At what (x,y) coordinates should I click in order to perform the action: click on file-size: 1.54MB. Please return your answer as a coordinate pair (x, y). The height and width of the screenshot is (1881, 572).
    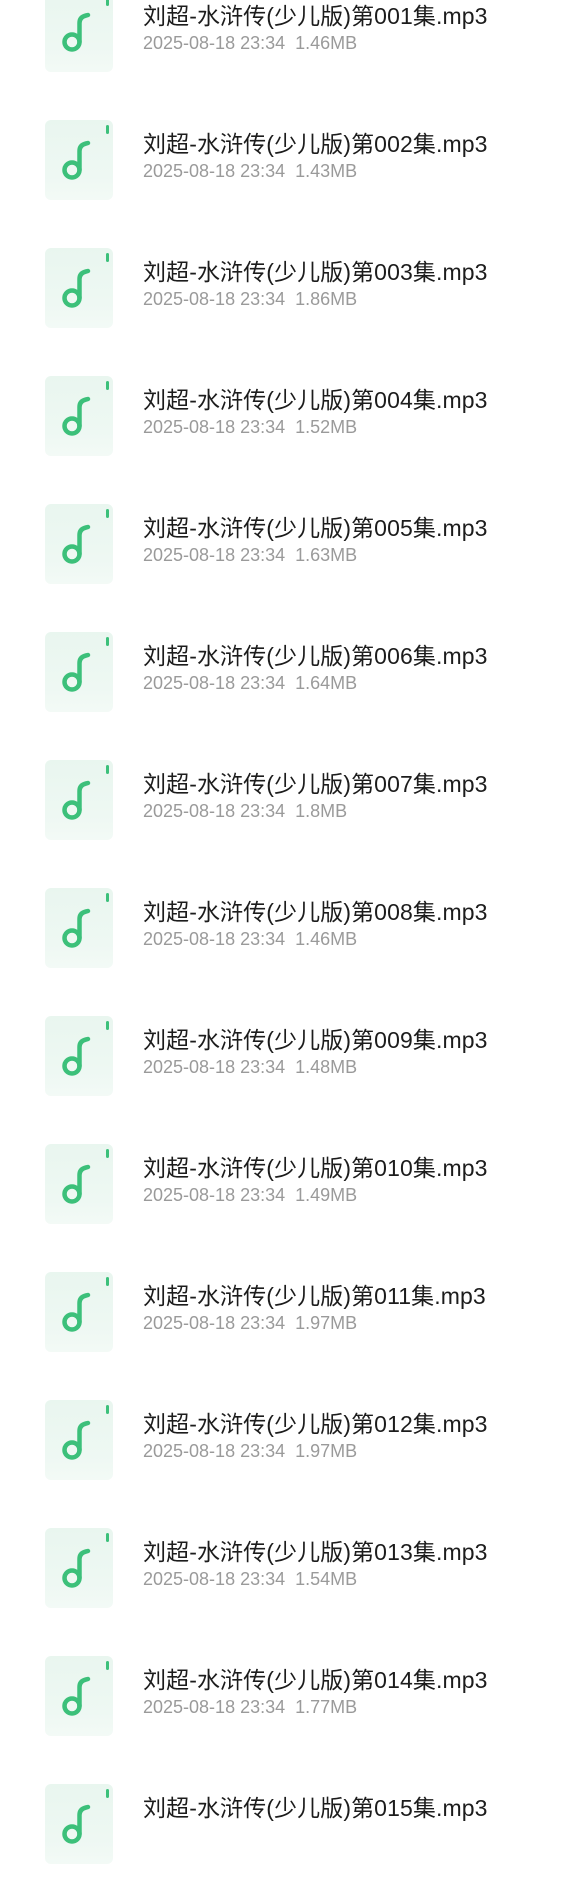
    Looking at the image, I should click on (326, 1579).